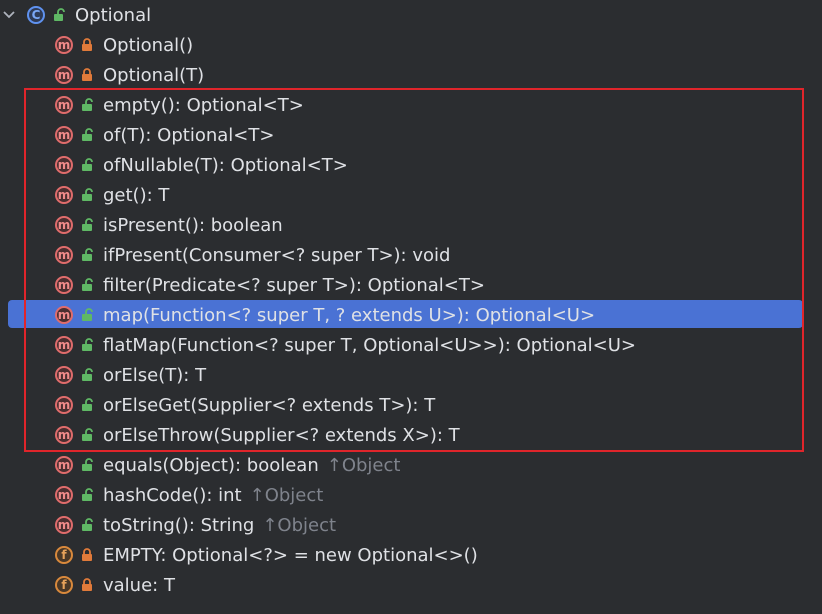 The image size is (822, 614). What do you see at coordinates (411, 75) in the screenshot?
I see `method-row: m Optional(T)` at bounding box center [411, 75].